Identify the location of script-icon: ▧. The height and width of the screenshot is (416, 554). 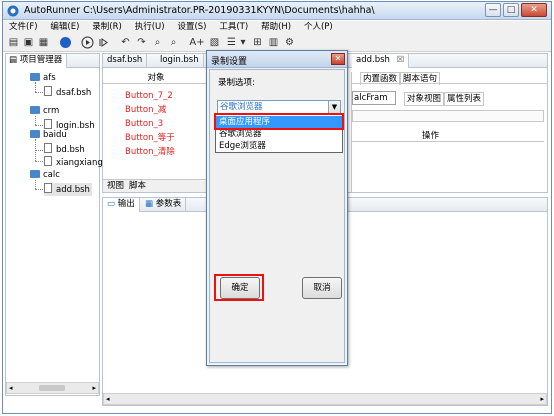
(214, 42).